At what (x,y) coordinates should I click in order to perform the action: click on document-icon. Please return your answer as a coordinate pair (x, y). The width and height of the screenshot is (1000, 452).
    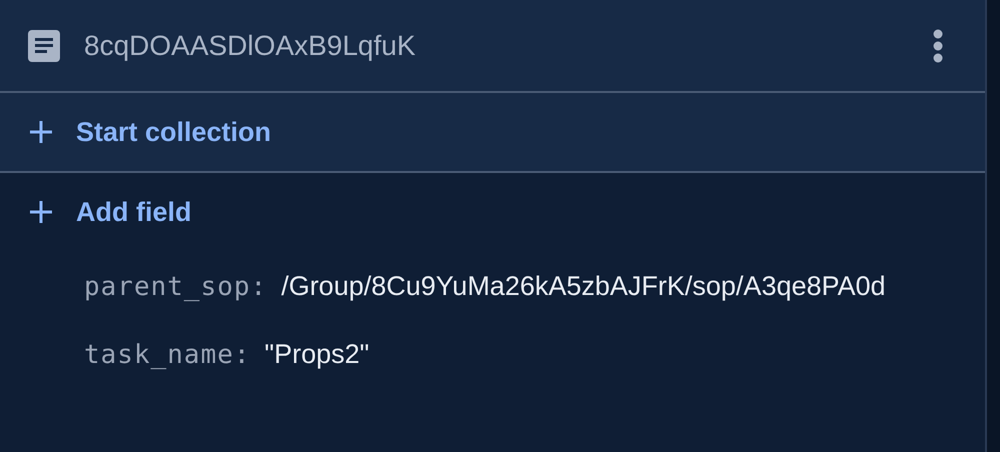
    Looking at the image, I should click on (44, 46).